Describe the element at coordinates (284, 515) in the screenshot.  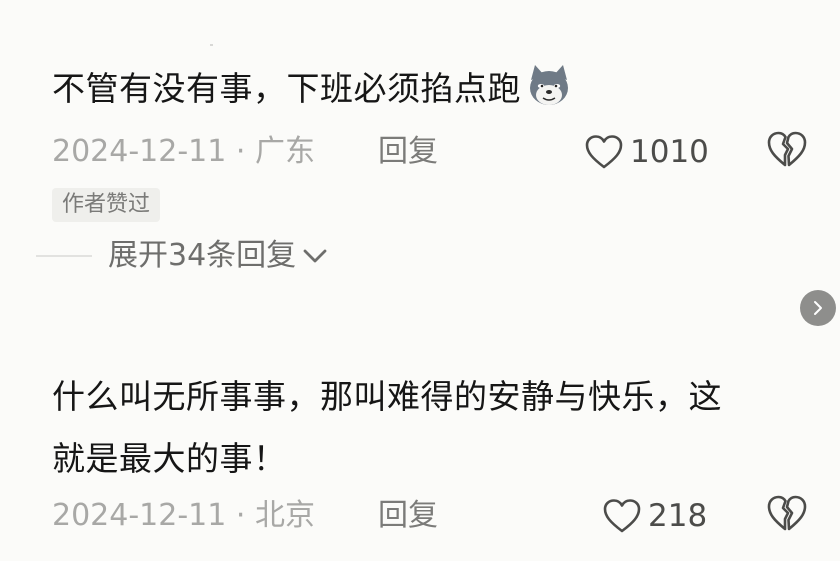
I see `comment-location: 北京` at that location.